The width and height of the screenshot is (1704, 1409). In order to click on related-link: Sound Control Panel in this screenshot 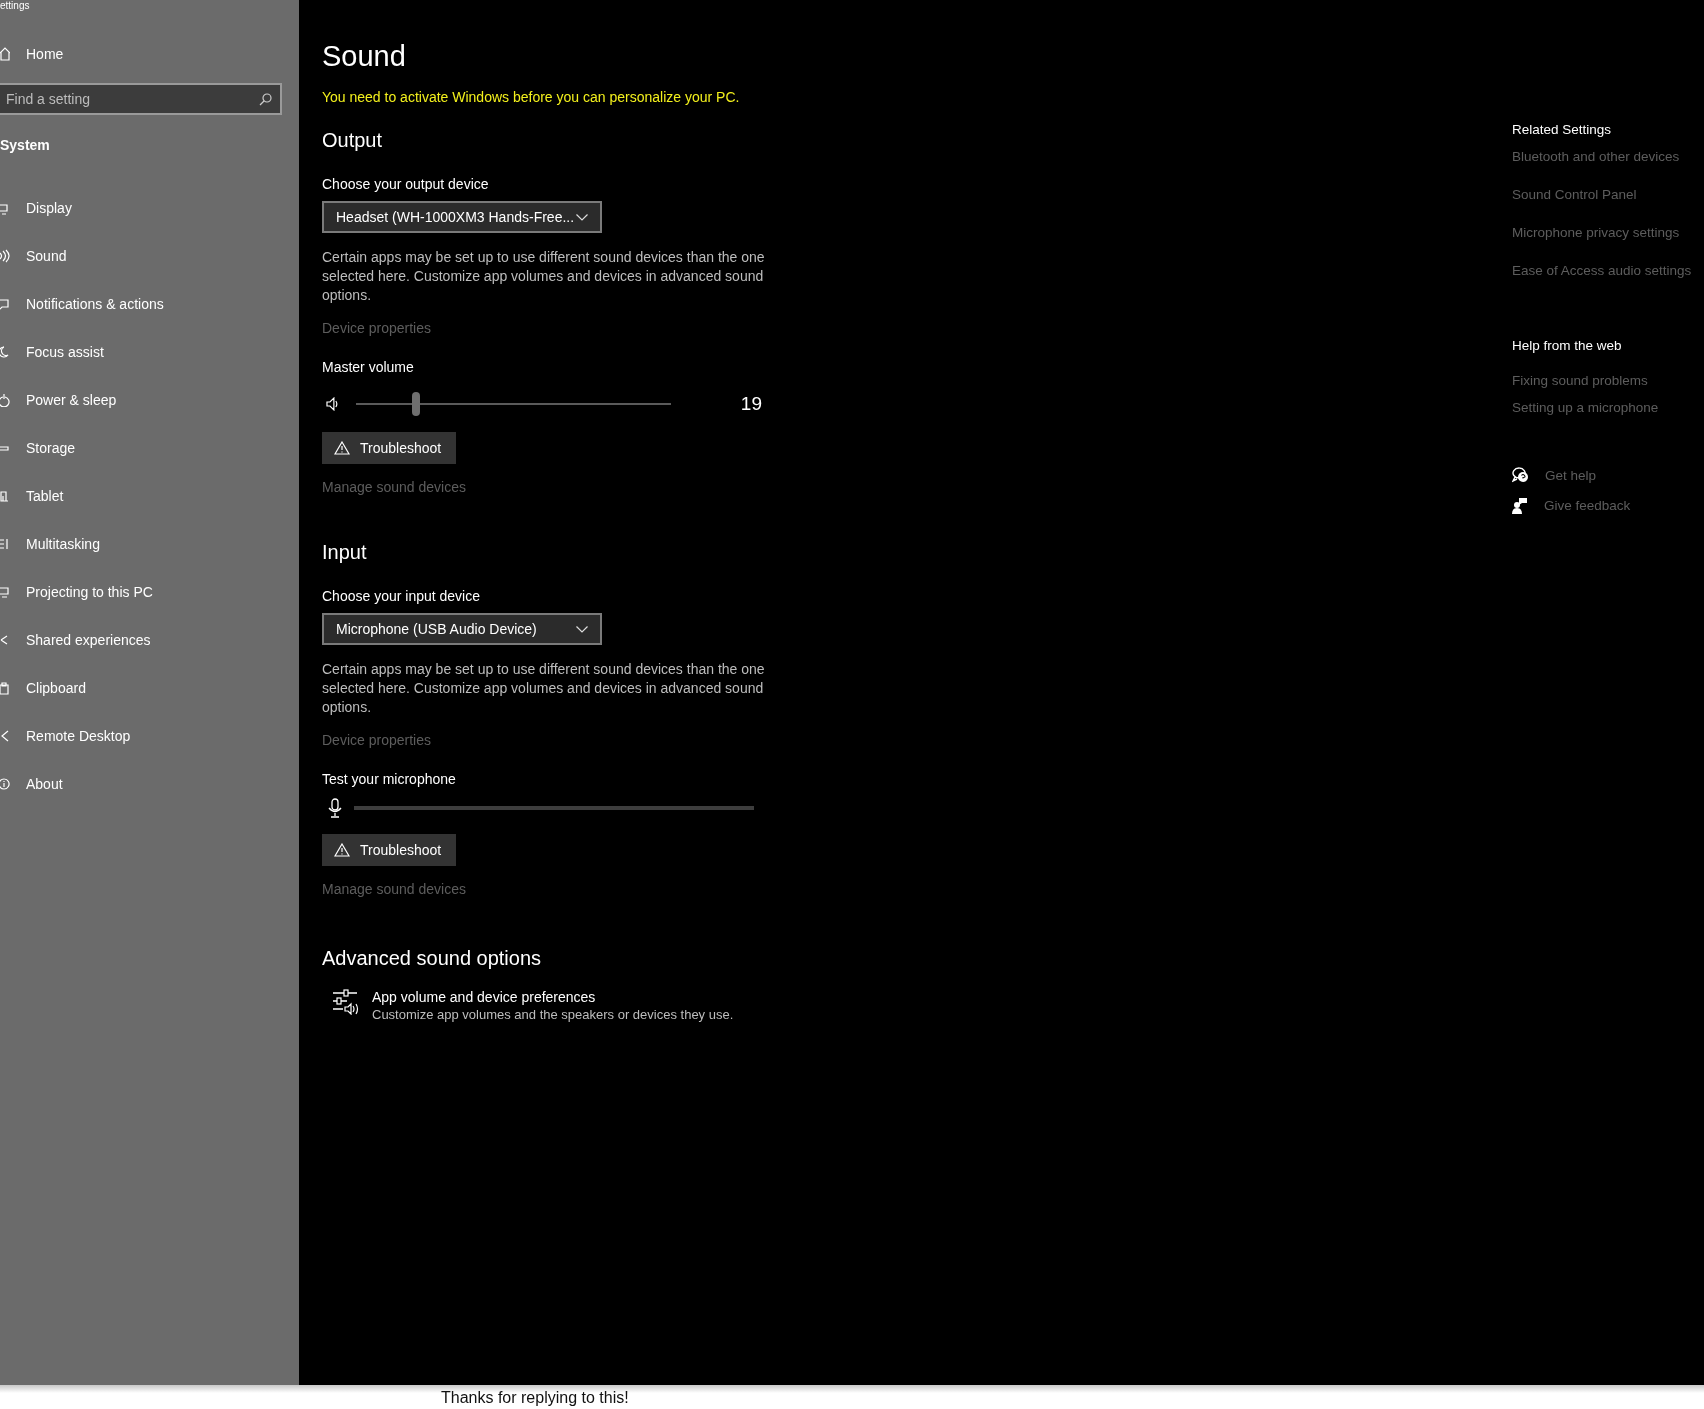, I will do `click(1574, 194)`.